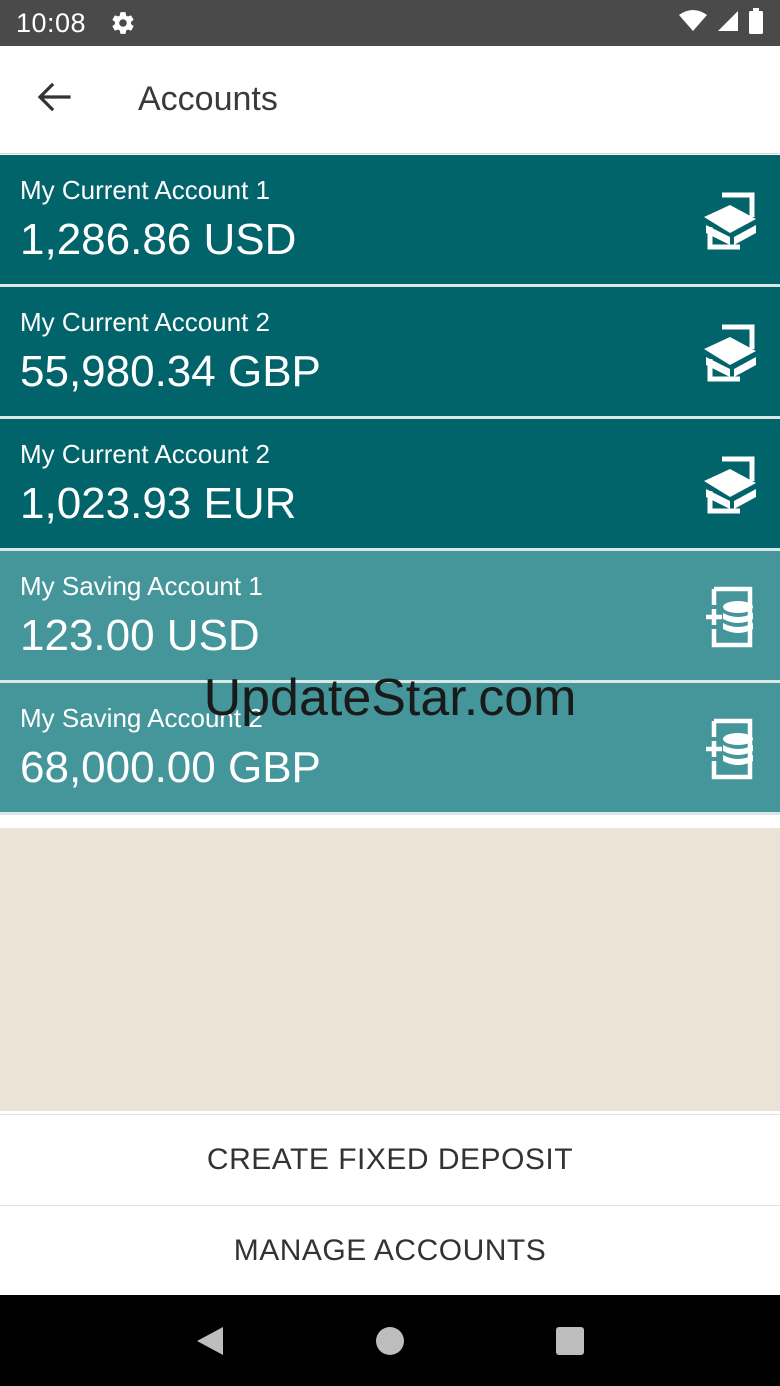  Describe the element at coordinates (390, 617) in the screenshot. I see `account-card: My Saving Account 1 123.00 USD` at that location.